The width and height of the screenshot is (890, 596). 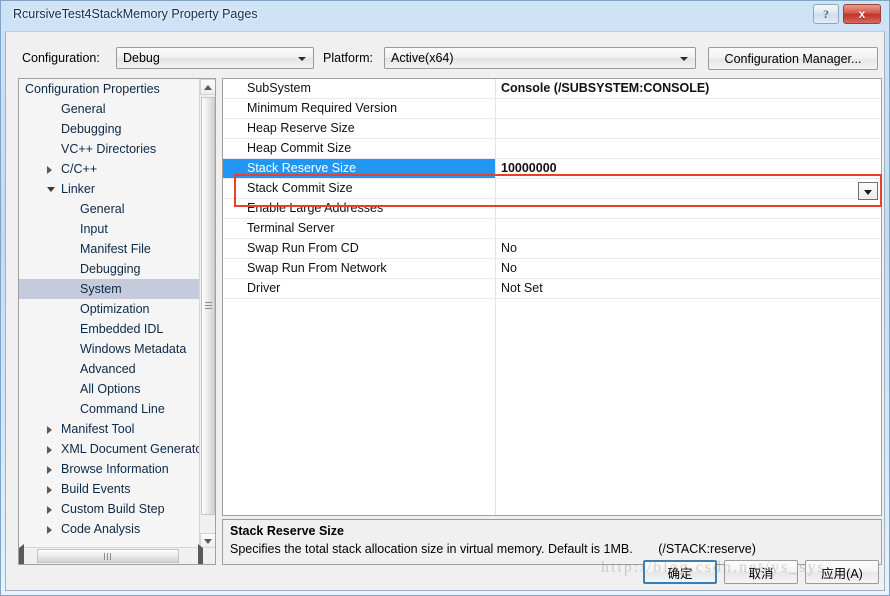 What do you see at coordinates (522, 288) in the screenshot?
I see `property-value: Not Set` at bounding box center [522, 288].